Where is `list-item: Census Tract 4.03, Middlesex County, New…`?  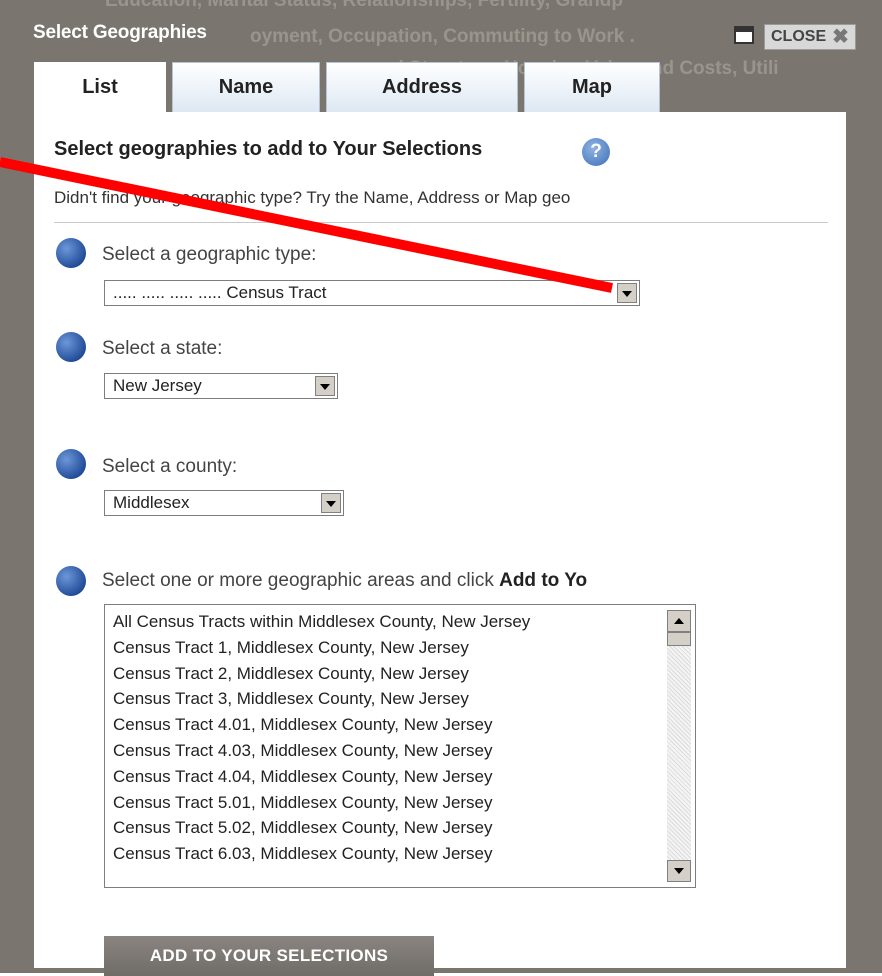 list-item: Census Tract 4.03, Middlesex County, New… is located at coordinates (321, 751).